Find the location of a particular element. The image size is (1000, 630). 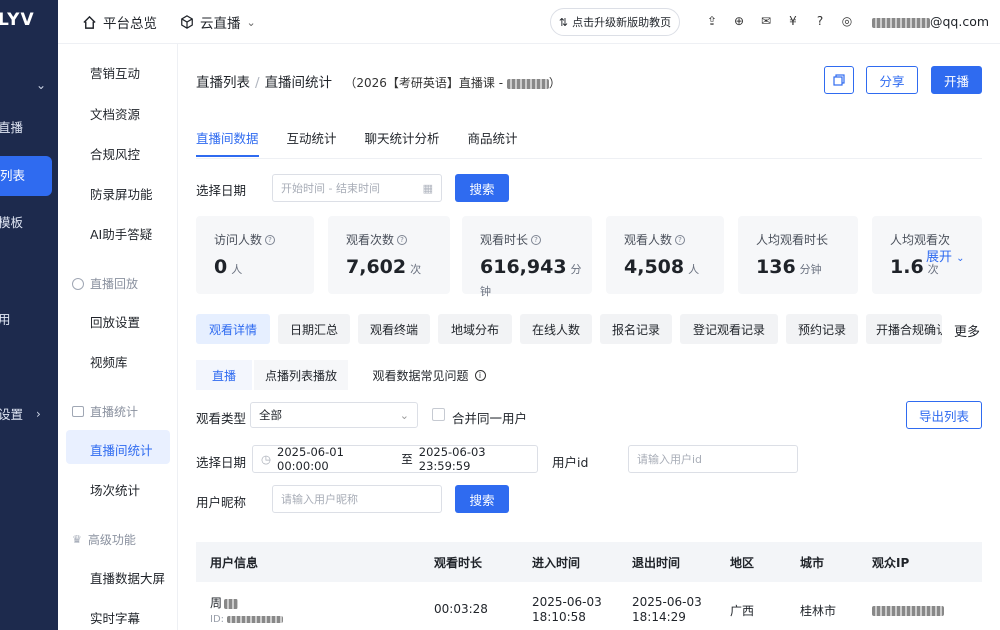

sidebar-item-data-screen: 直播数据大屏 is located at coordinates (127, 577).